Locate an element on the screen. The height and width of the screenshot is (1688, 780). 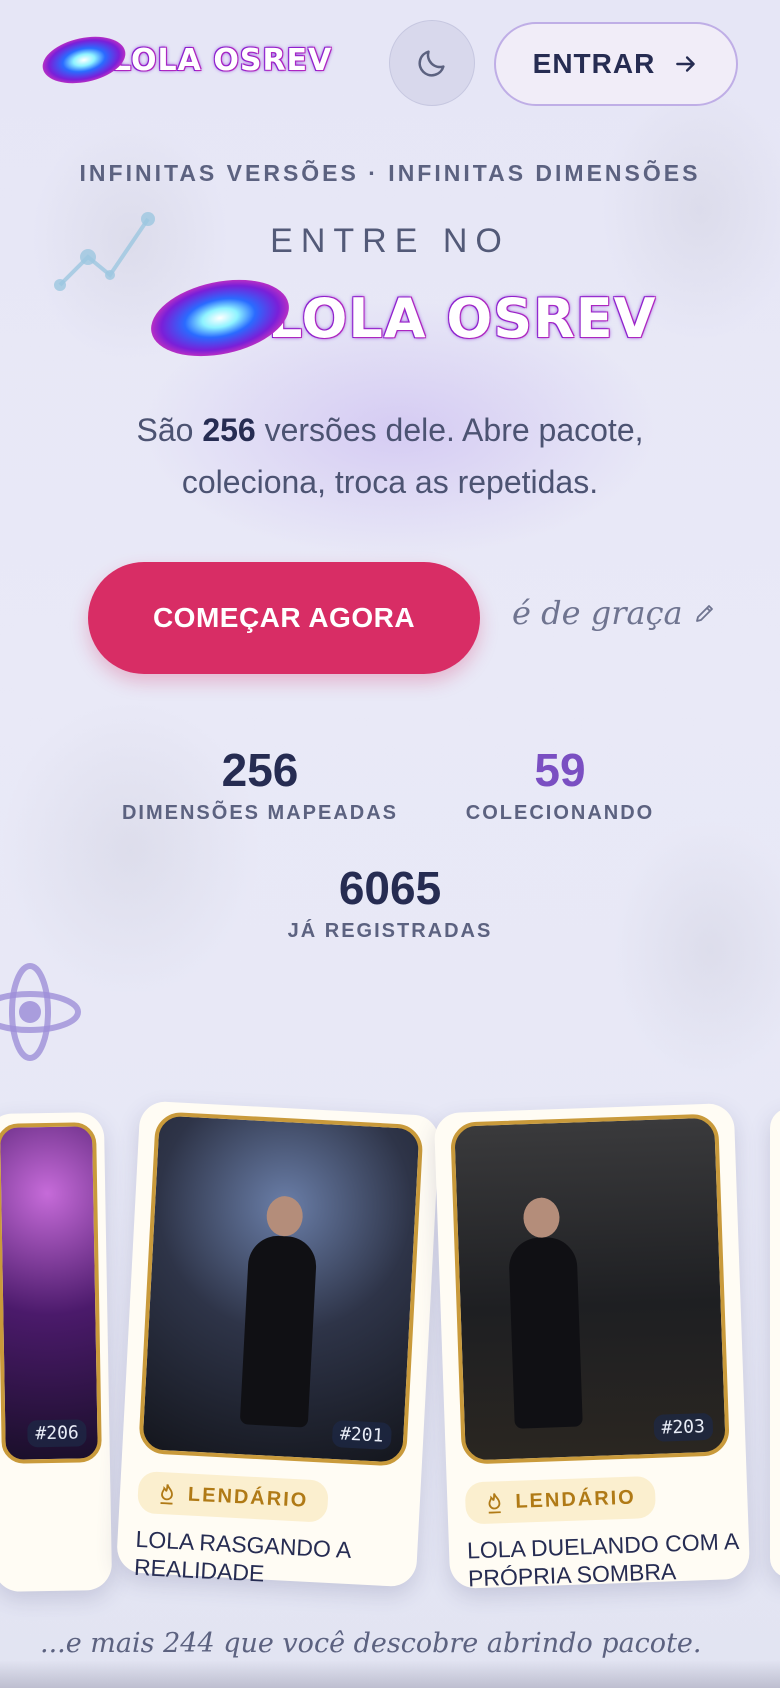
start-now-button: COMEÇAR AGORA is located at coordinates (284, 618).